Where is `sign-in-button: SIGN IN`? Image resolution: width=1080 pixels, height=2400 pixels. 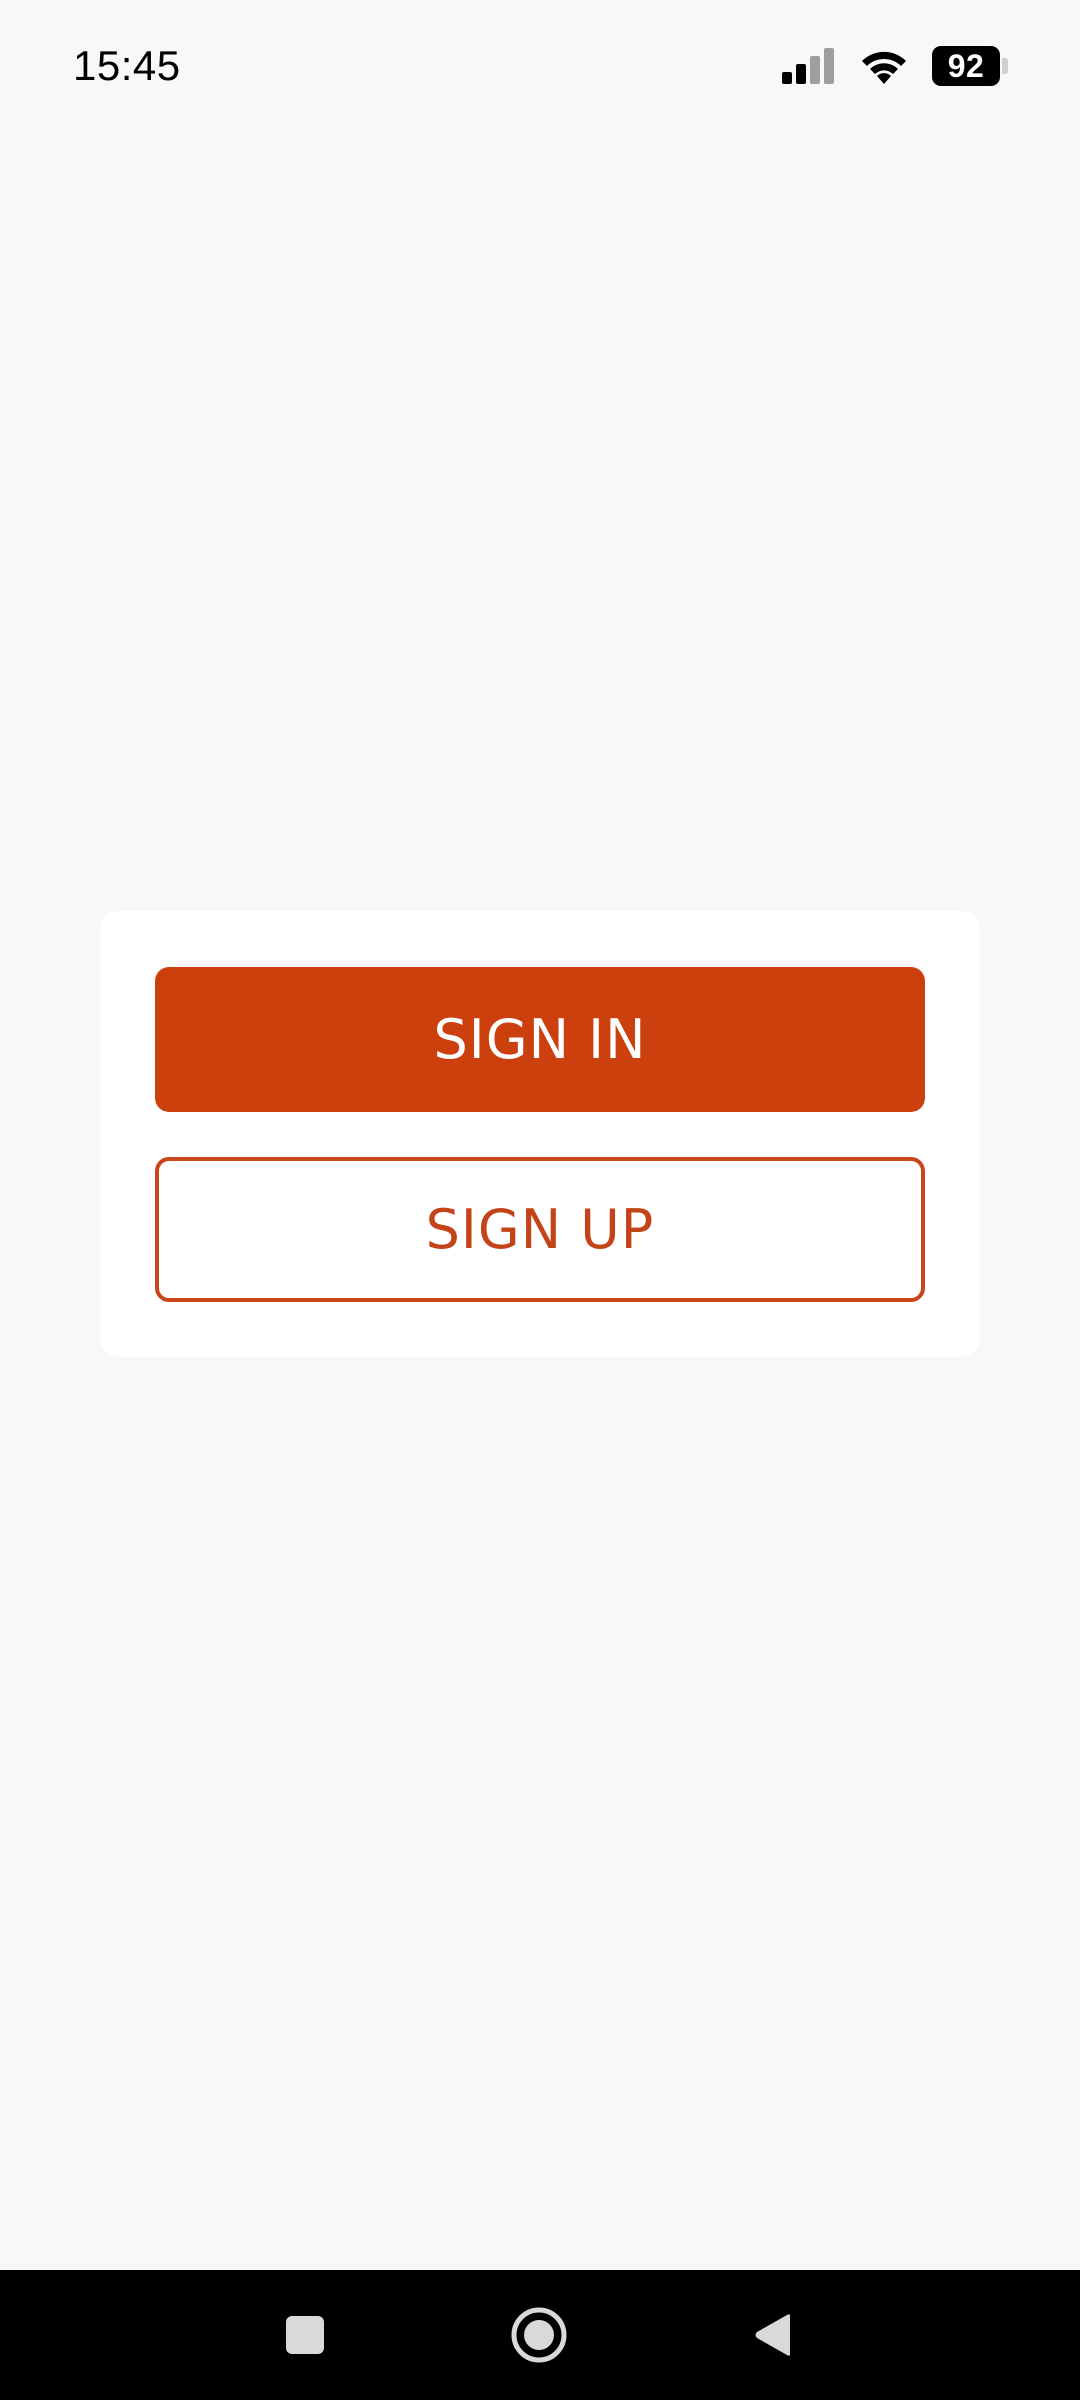 sign-in-button: SIGN IN is located at coordinates (540, 1039).